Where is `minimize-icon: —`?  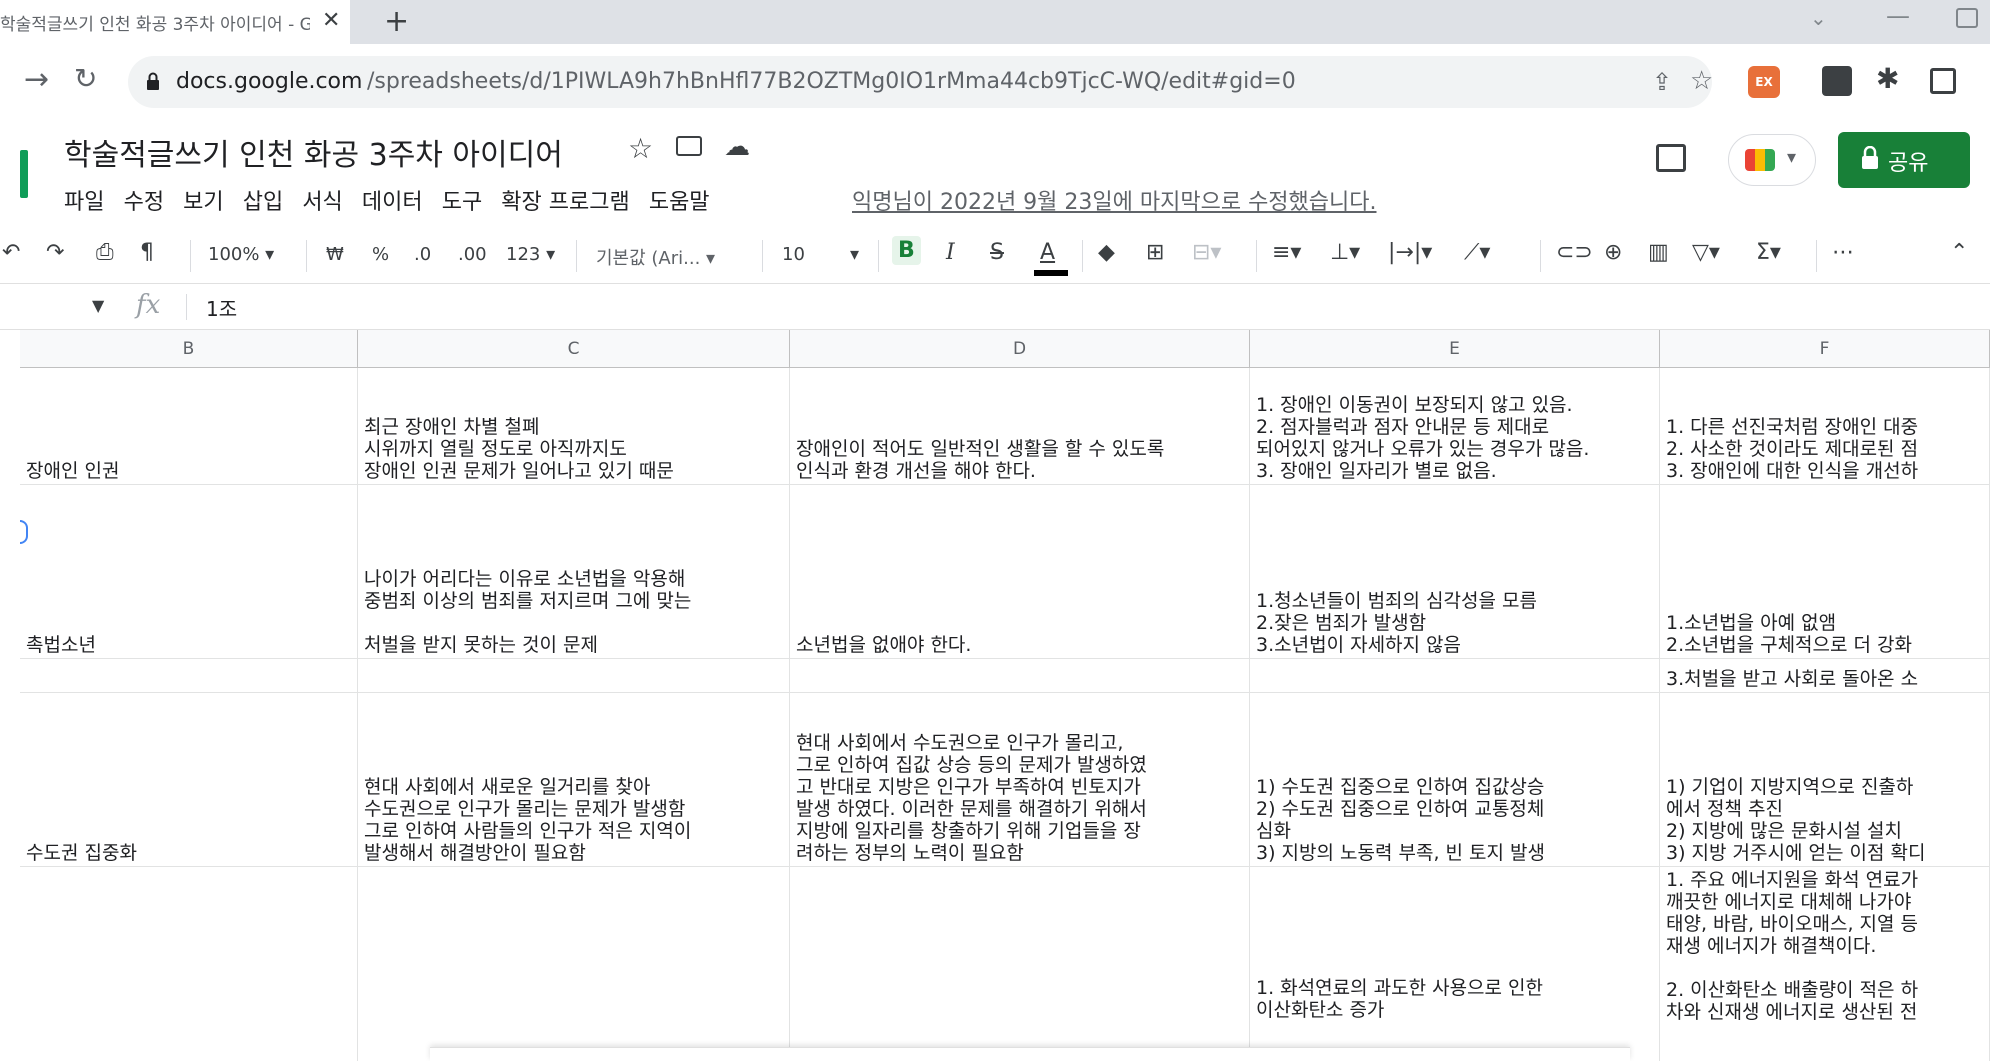 minimize-icon: — is located at coordinates (1898, 16).